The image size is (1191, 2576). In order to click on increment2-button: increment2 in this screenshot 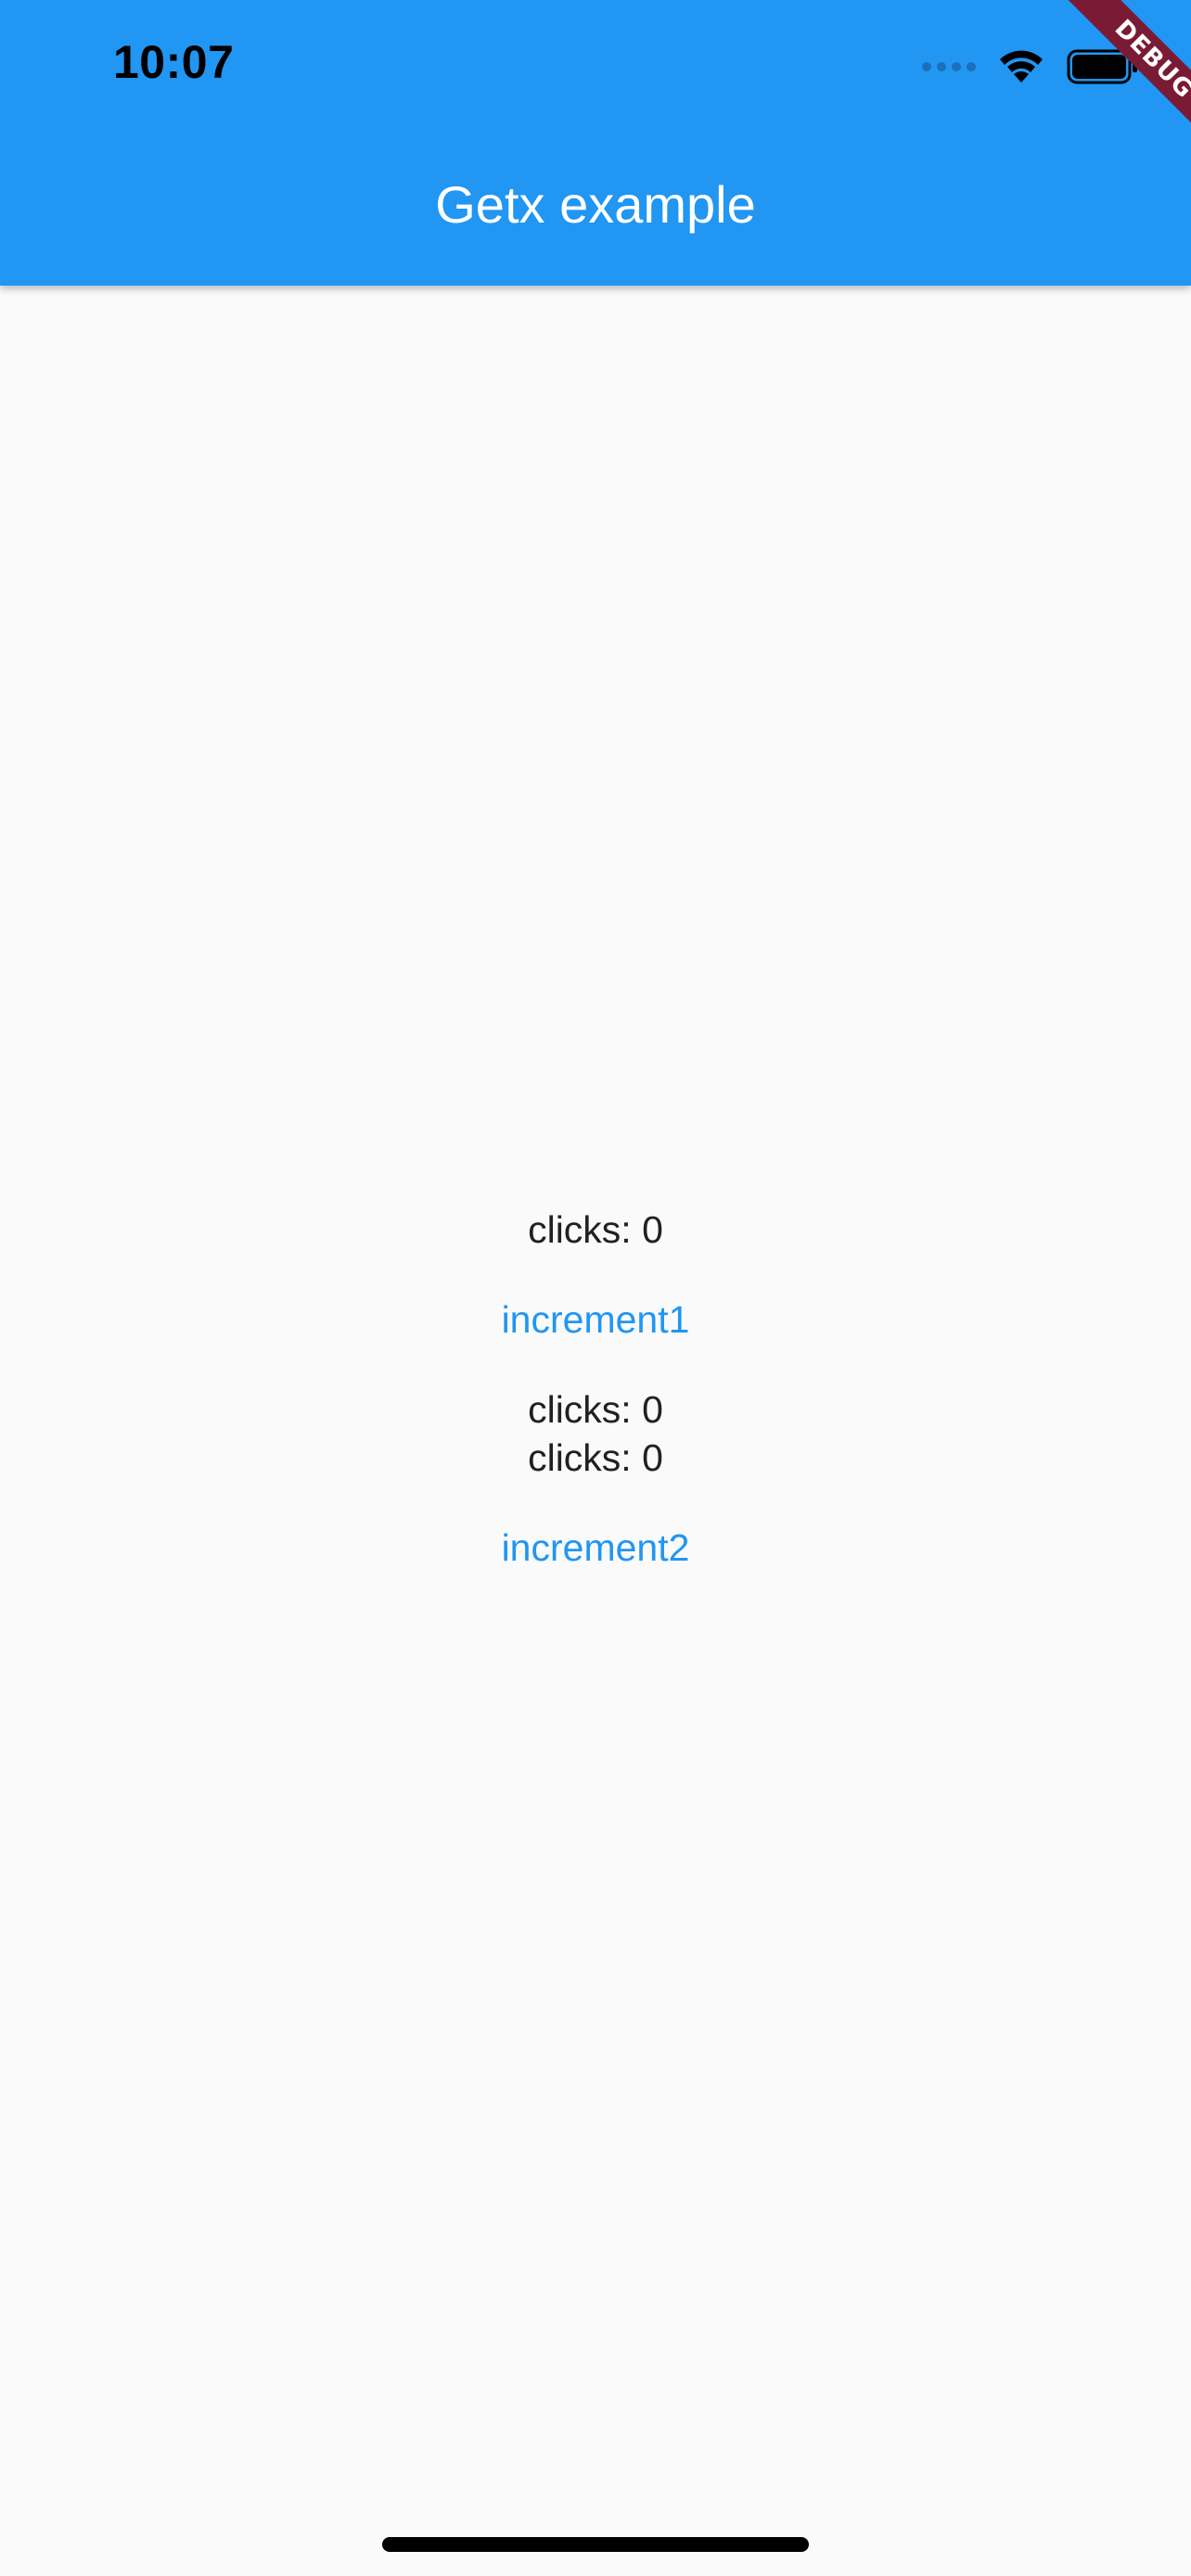, I will do `click(596, 1548)`.